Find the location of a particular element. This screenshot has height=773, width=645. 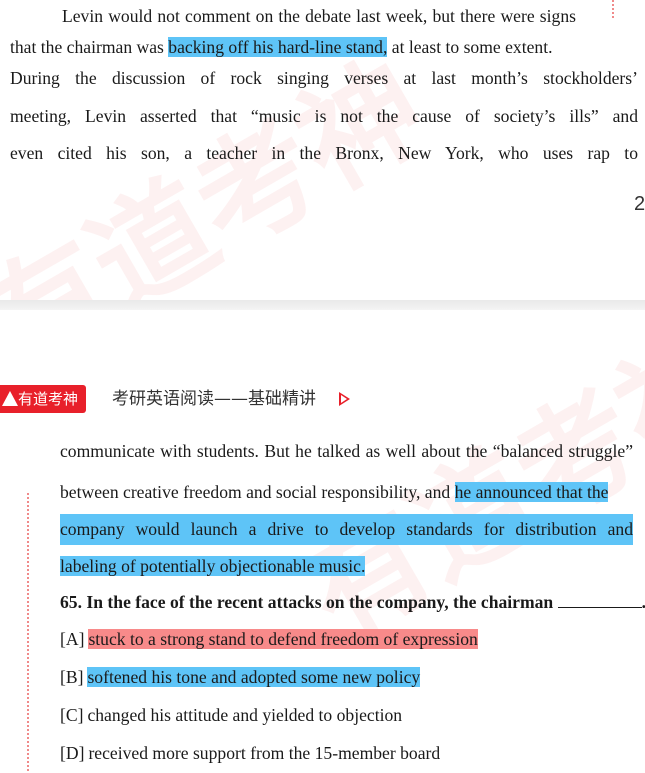

highlighted-phrase: he announced that the is located at coordinates (531, 492).